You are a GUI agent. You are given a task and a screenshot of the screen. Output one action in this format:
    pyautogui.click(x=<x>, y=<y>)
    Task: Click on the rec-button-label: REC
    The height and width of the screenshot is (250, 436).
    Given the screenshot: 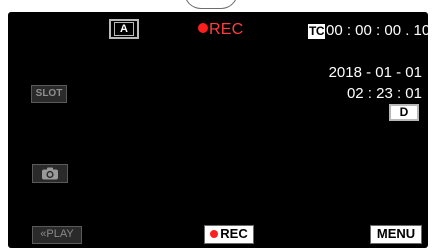 What is the action you would take?
    pyautogui.click(x=234, y=233)
    